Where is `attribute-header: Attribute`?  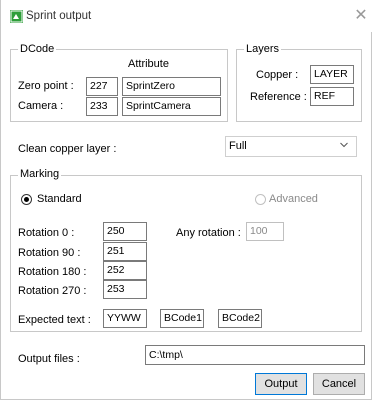 attribute-header: Attribute is located at coordinates (148, 64).